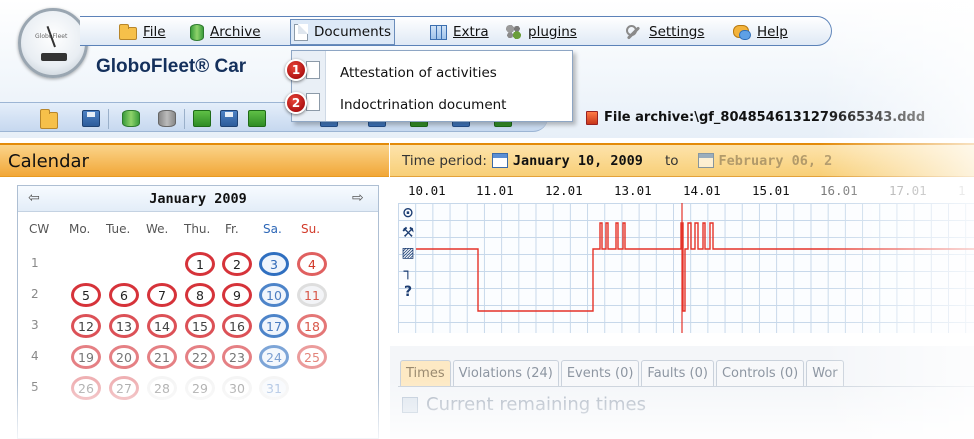 The width and height of the screenshot is (974, 439). Describe the element at coordinates (124, 357) in the screenshot. I see `calendar-day: 20` at that location.